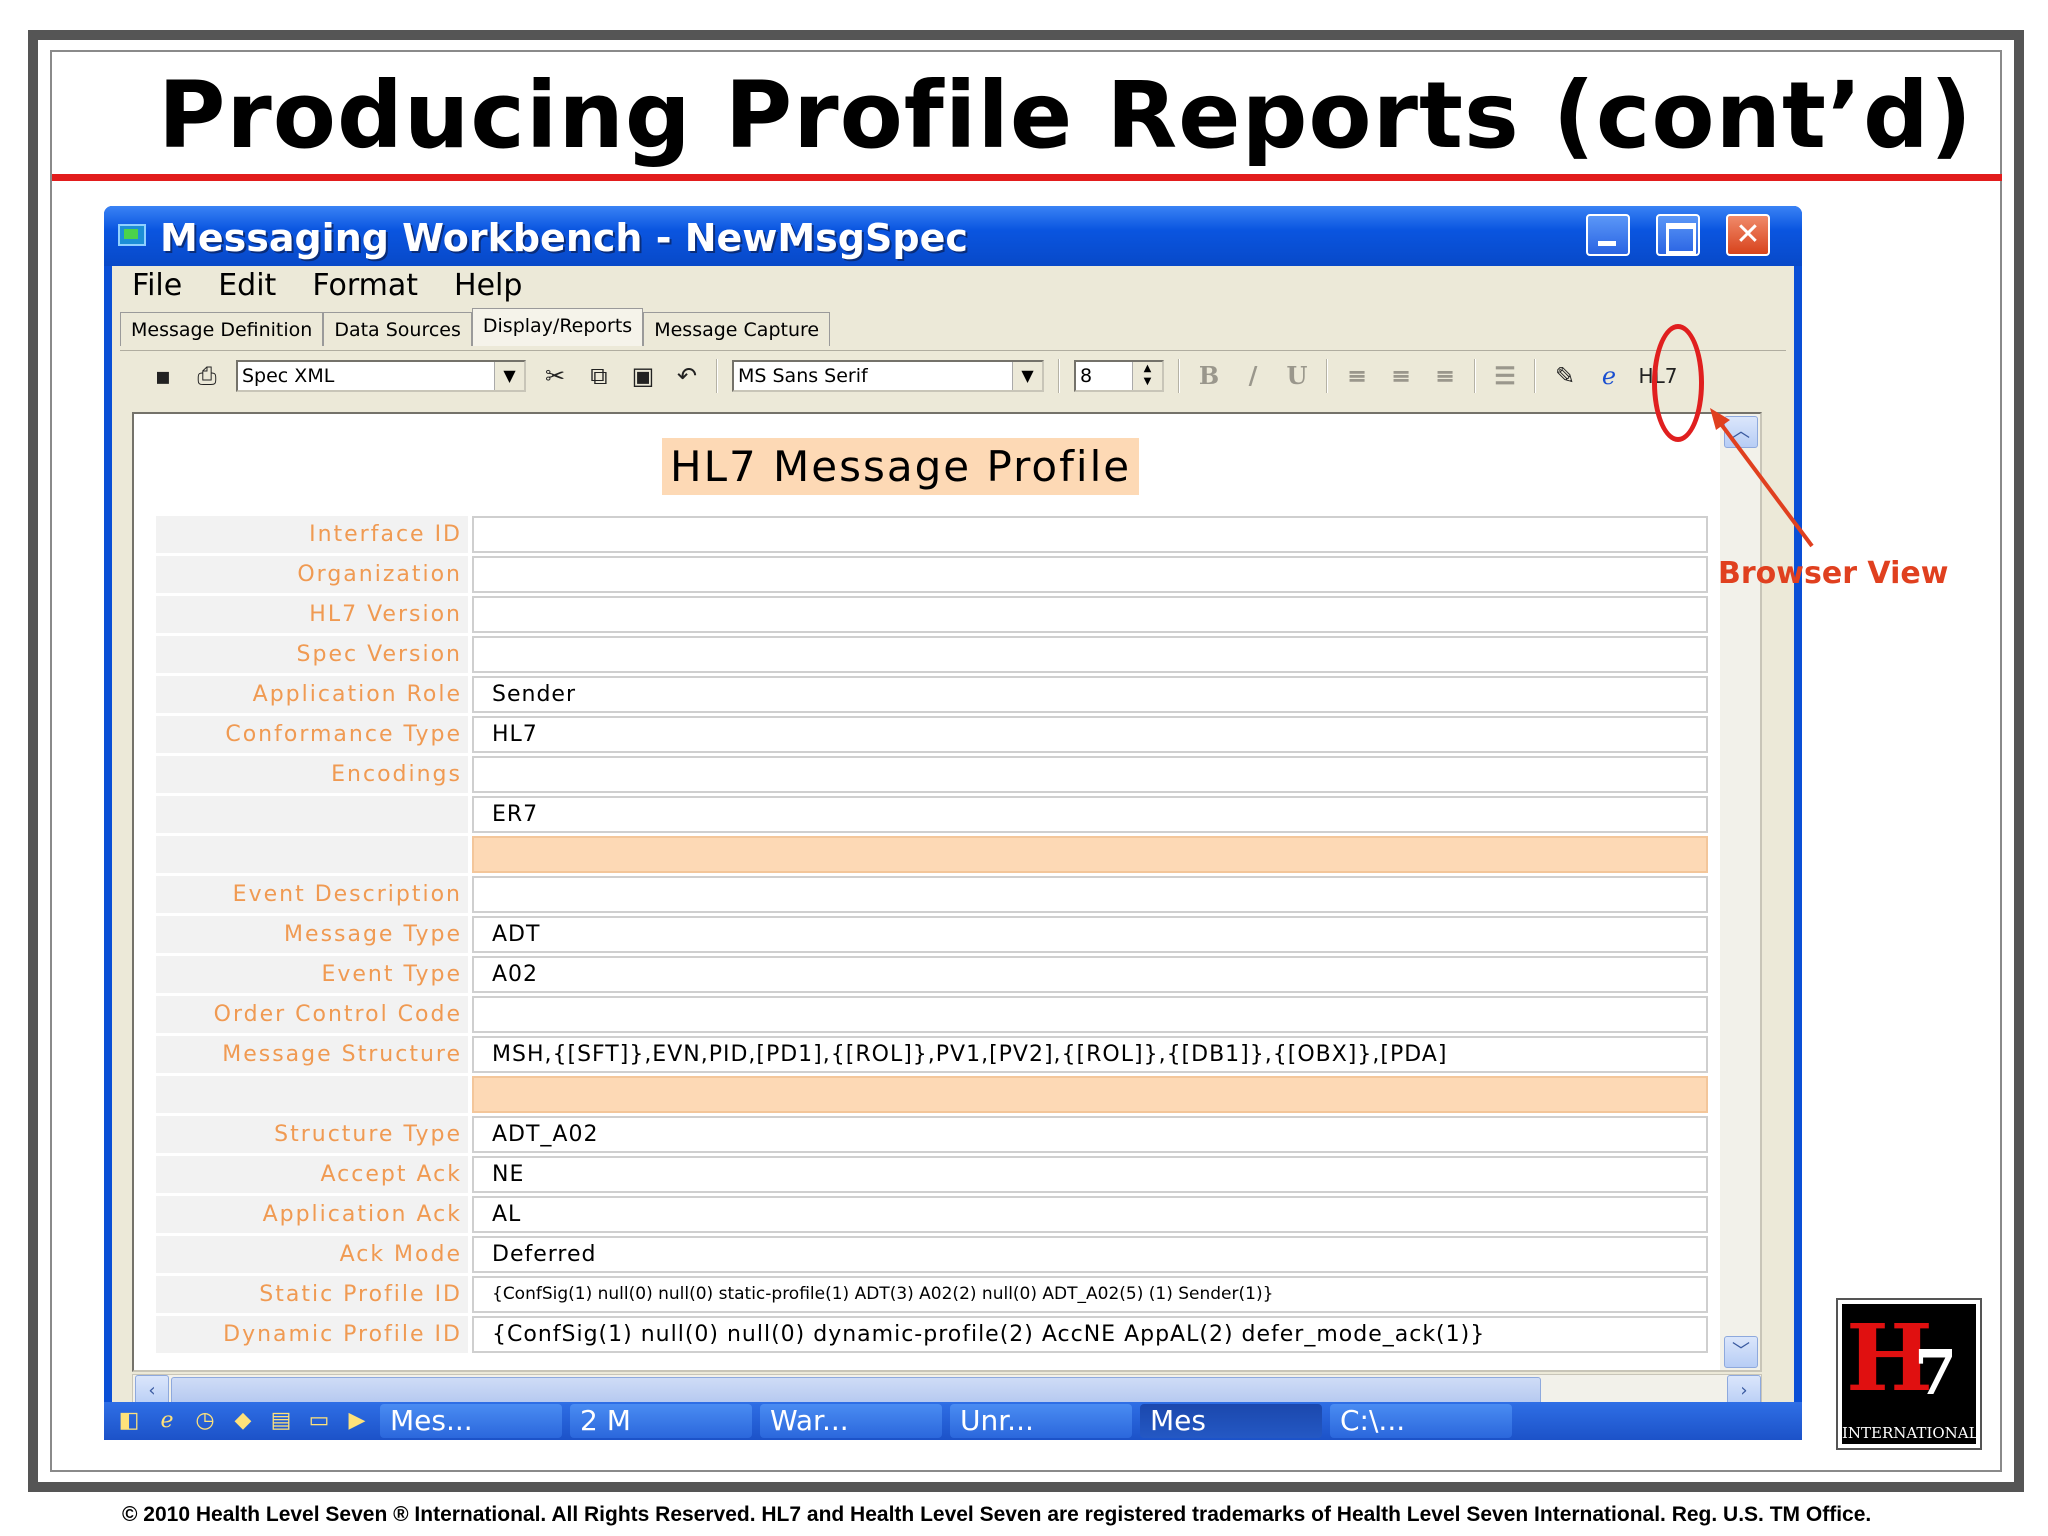  I want to click on hl7-logo: H 7 INTERNATIONAL, so click(1909, 1374).